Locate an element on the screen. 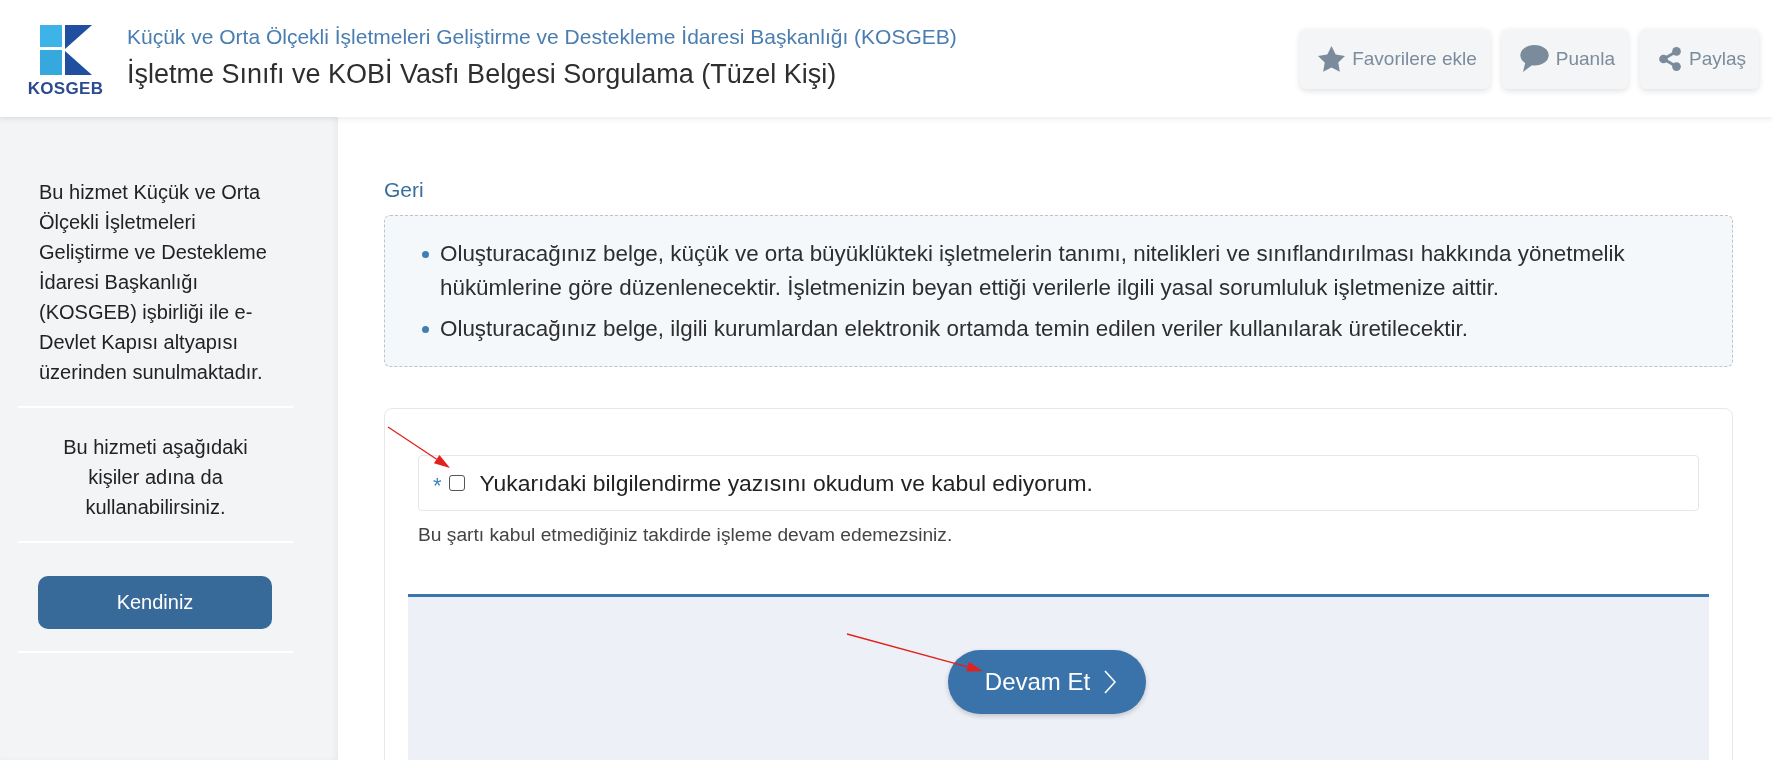 The width and height of the screenshot is (1773, 760). logo-text: KOSGEB is located at coordinates (65, 88).